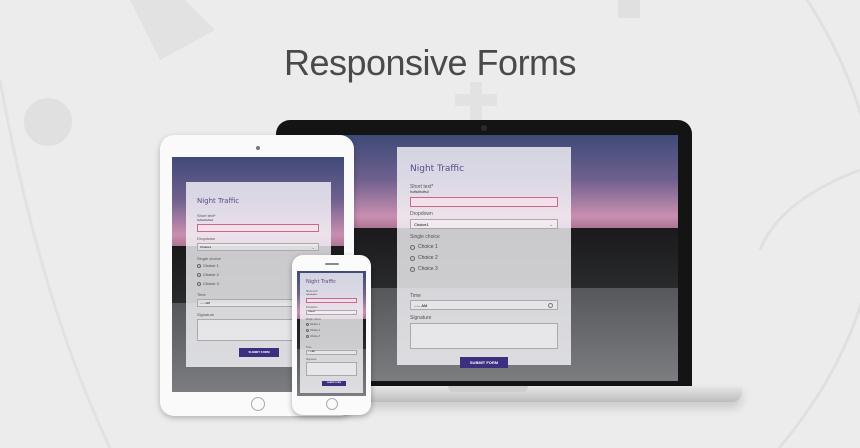 Image resolution: width=860 pixels, height=448 pixels. Describe the element at coordinates (550, 305) in the screenshot. I see `clock-icon` at that location.